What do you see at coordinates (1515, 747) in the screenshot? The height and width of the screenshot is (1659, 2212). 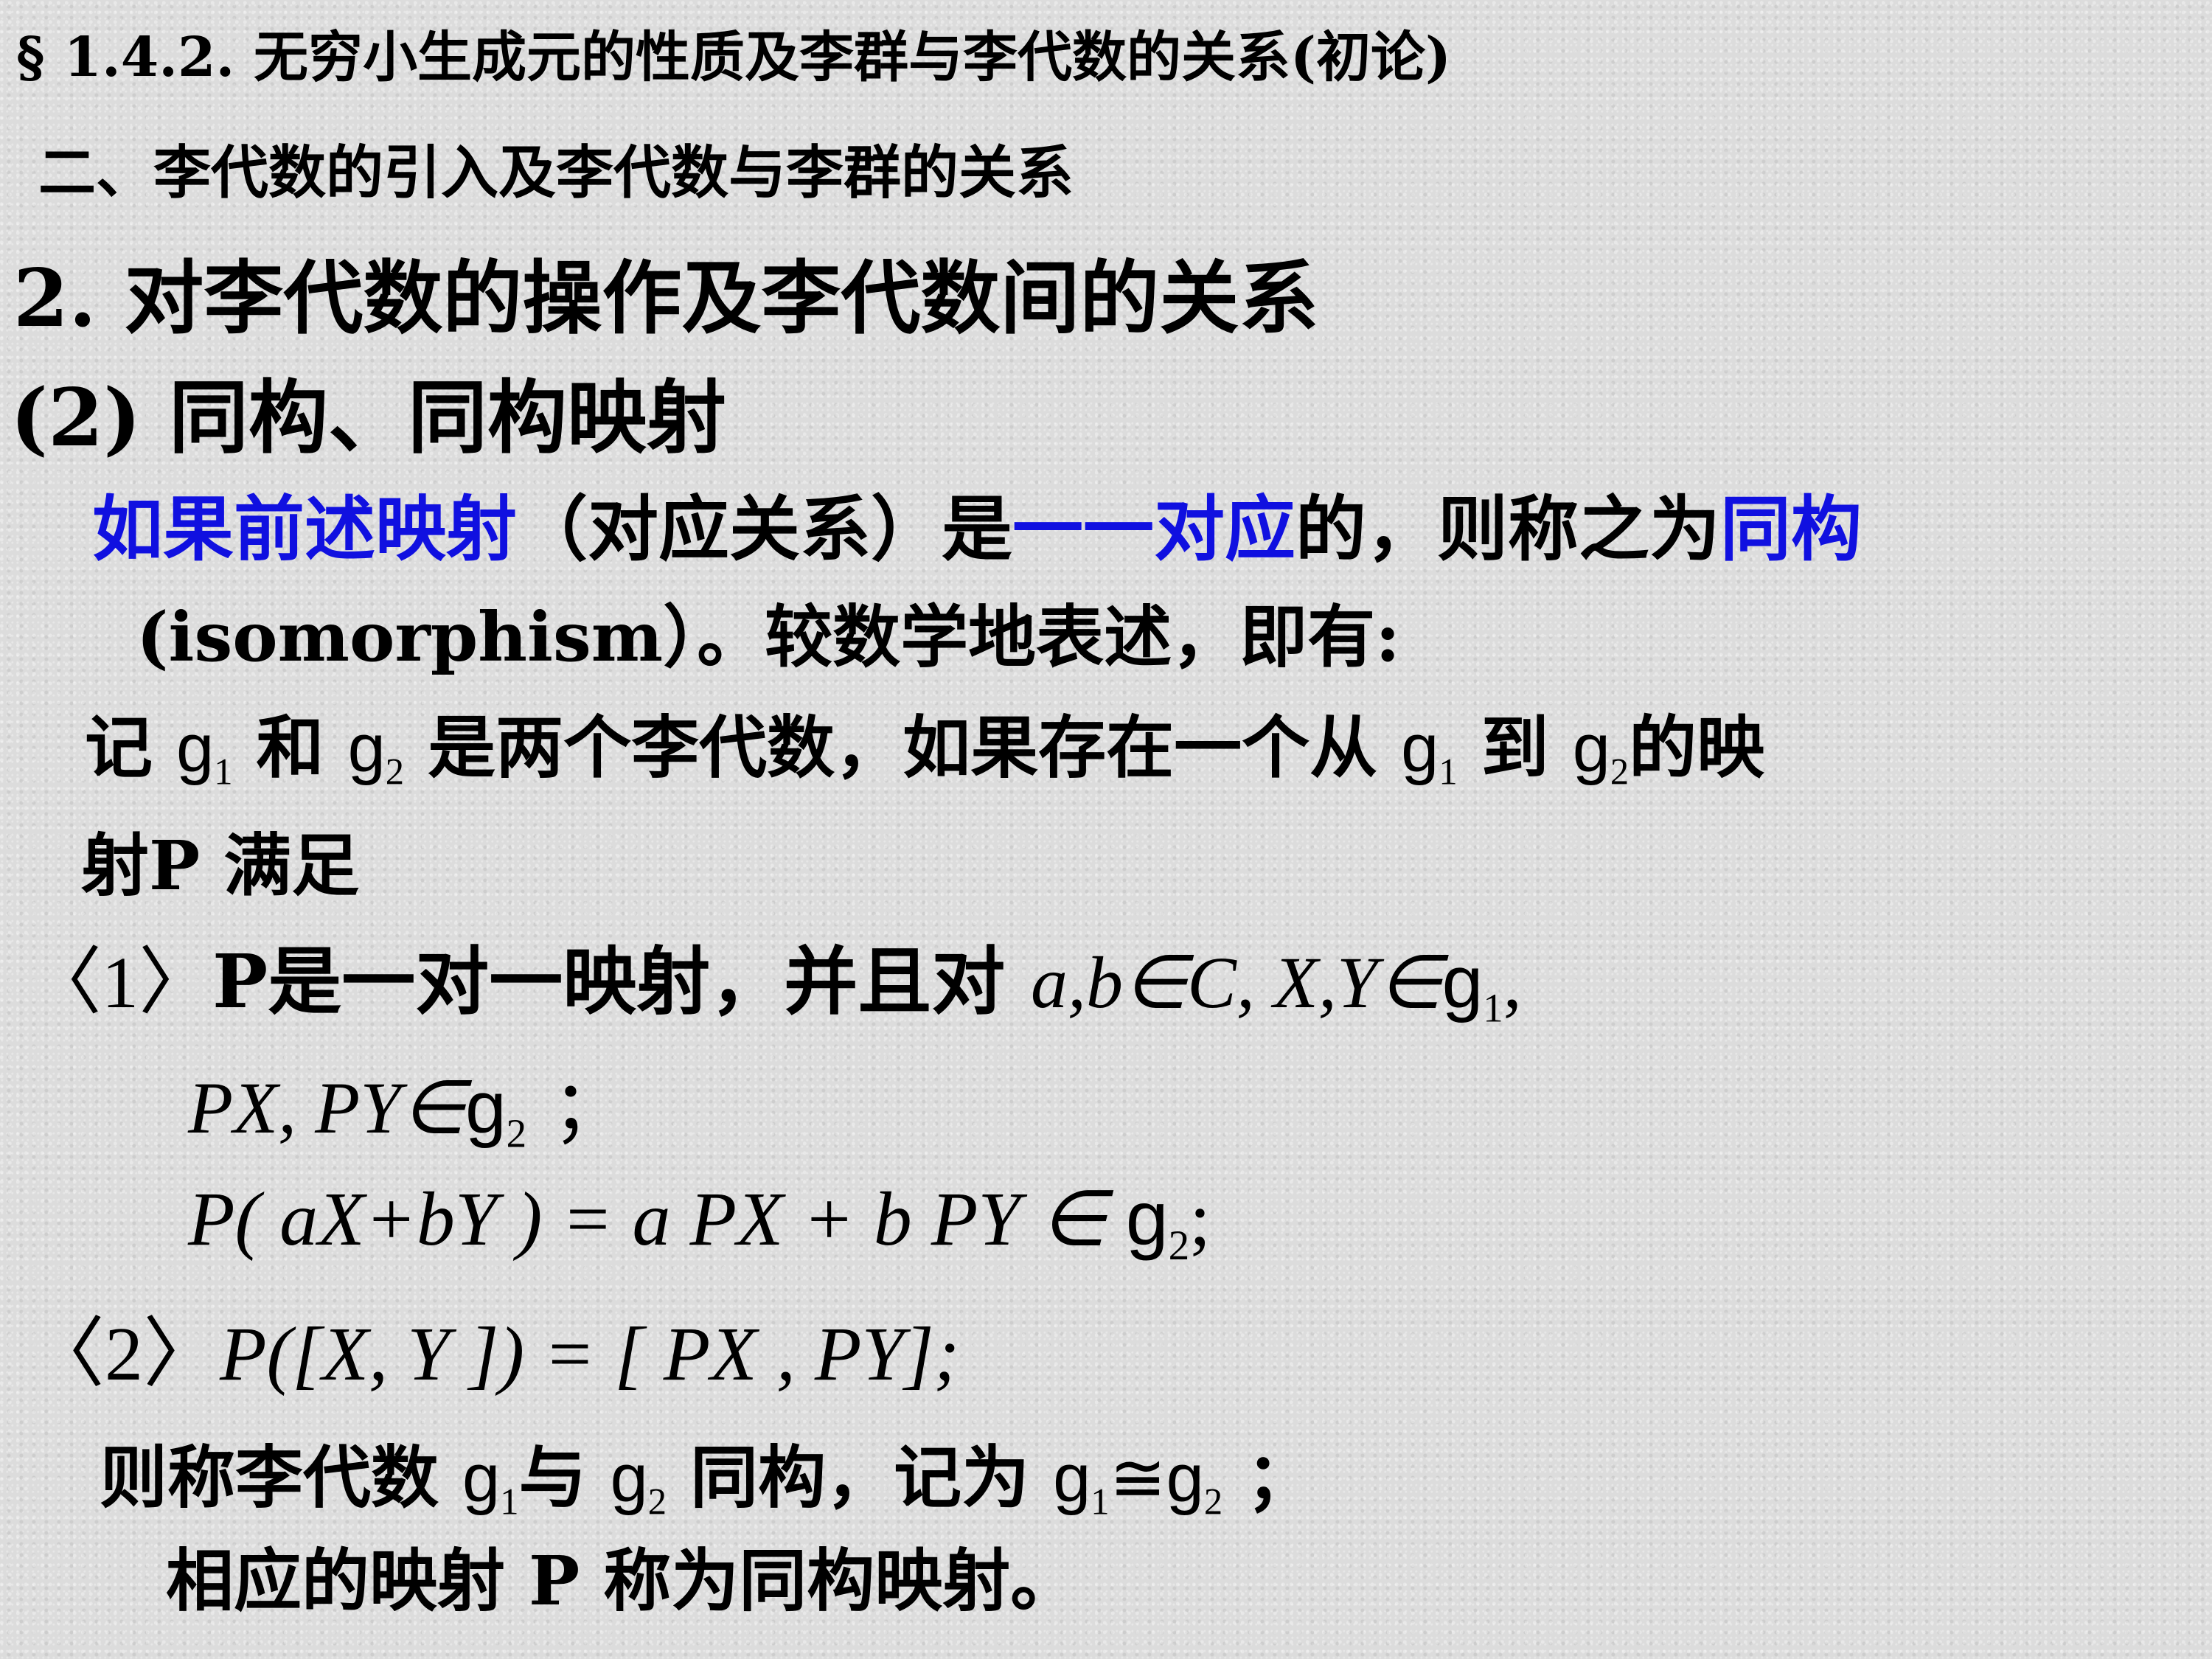 I see `text: 到` at bounding box center [1515, 747].